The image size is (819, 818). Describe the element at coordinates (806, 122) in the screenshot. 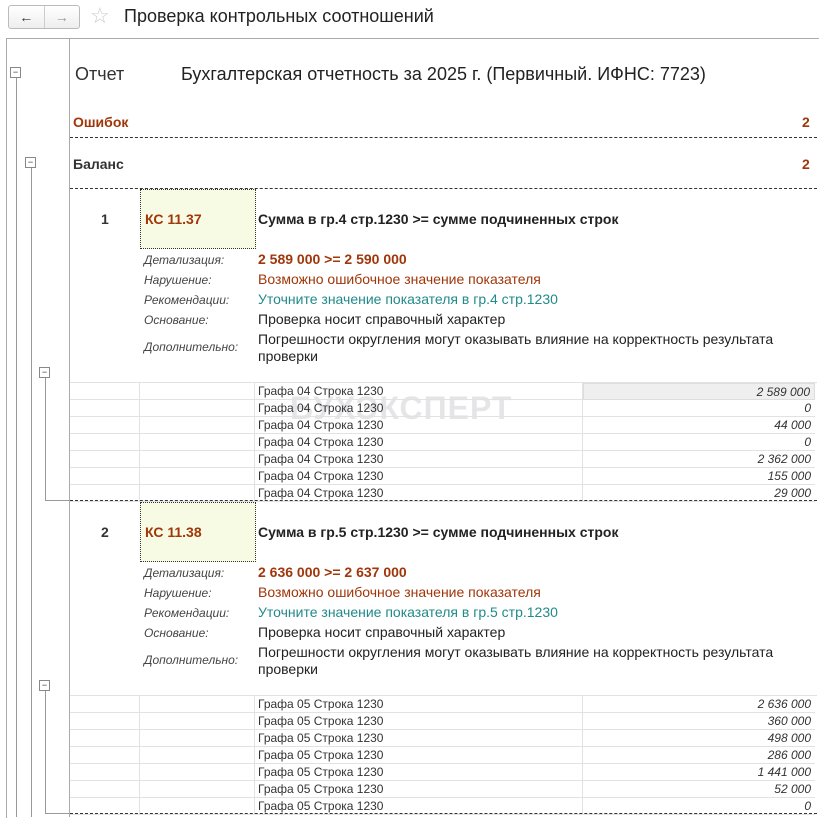

I see `errors-count: 2` at that location.